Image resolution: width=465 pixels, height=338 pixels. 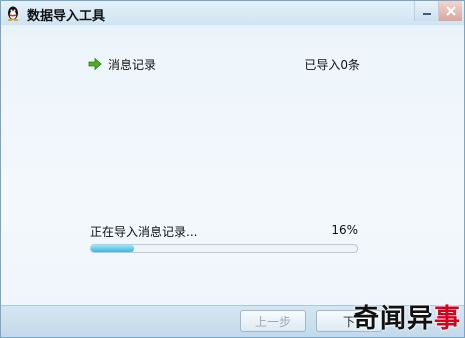 What do you see at coordinates (224, 231) in the screenshot?
I see `status-row: 正在导入消息记录... 16%` at bounding box center [224, 231].